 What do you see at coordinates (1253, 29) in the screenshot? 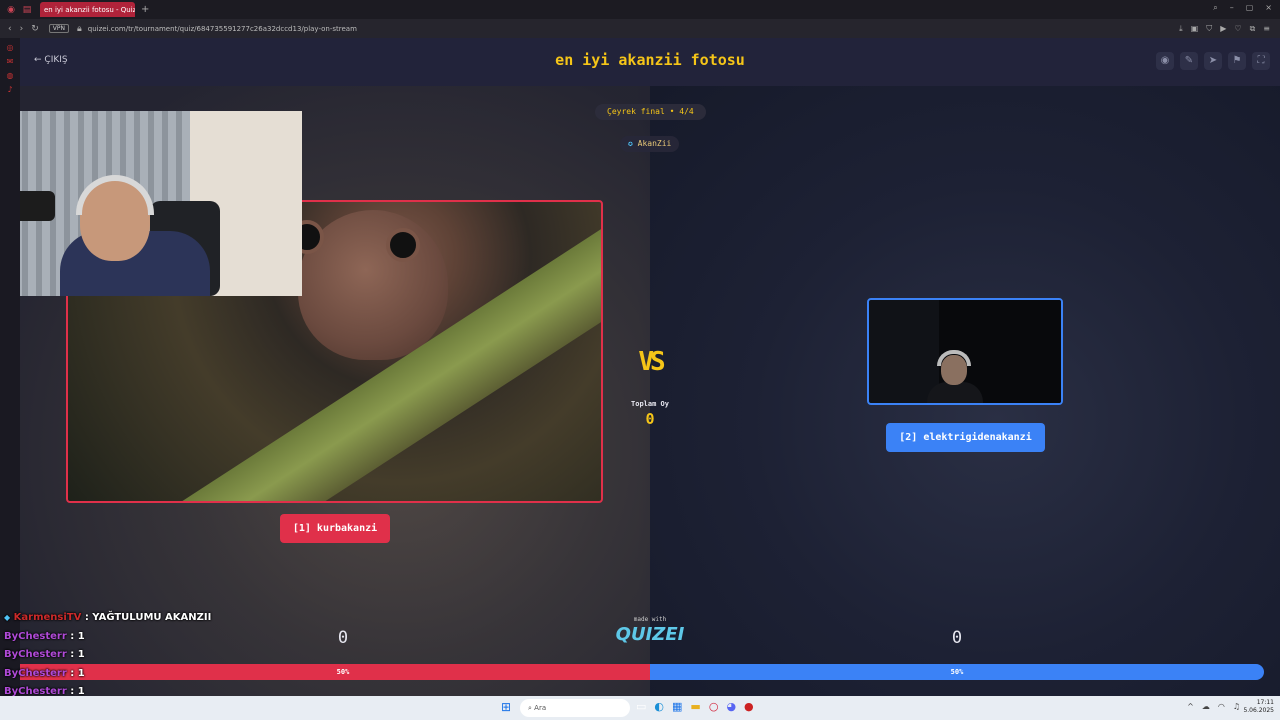
I see `extensions-icon: ⧉` at bounding box center [1253, 29].